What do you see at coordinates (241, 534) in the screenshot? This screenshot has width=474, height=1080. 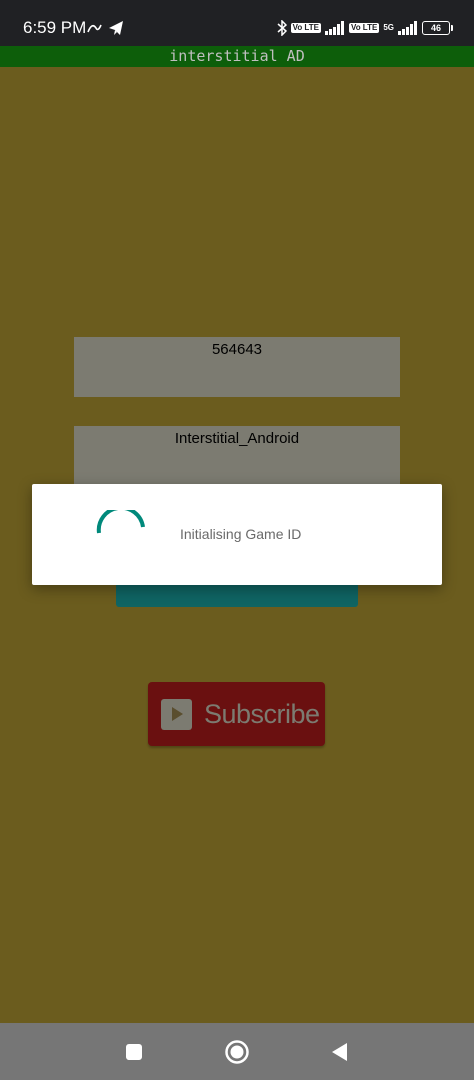 I see `dialog-message: Initialising Game ID` at bounding box center [241, 534].